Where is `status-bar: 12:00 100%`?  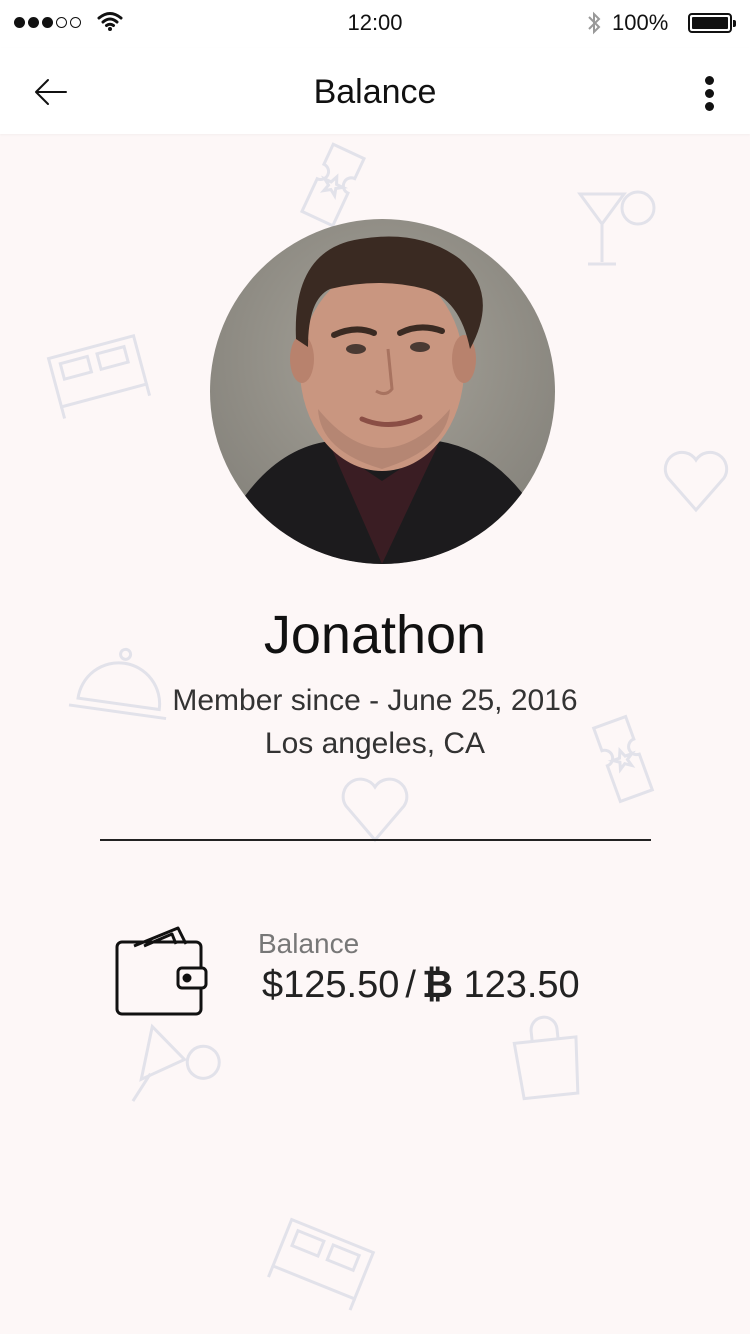
status-bar: 12:00 100% is located at coordinates (375, 24).